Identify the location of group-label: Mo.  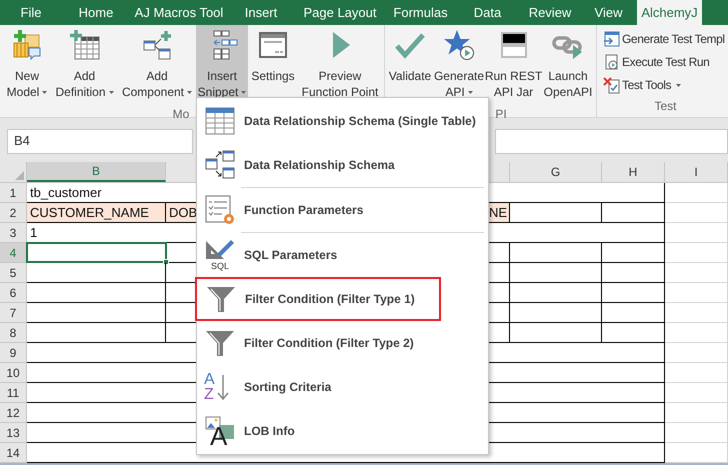
(181, 114).